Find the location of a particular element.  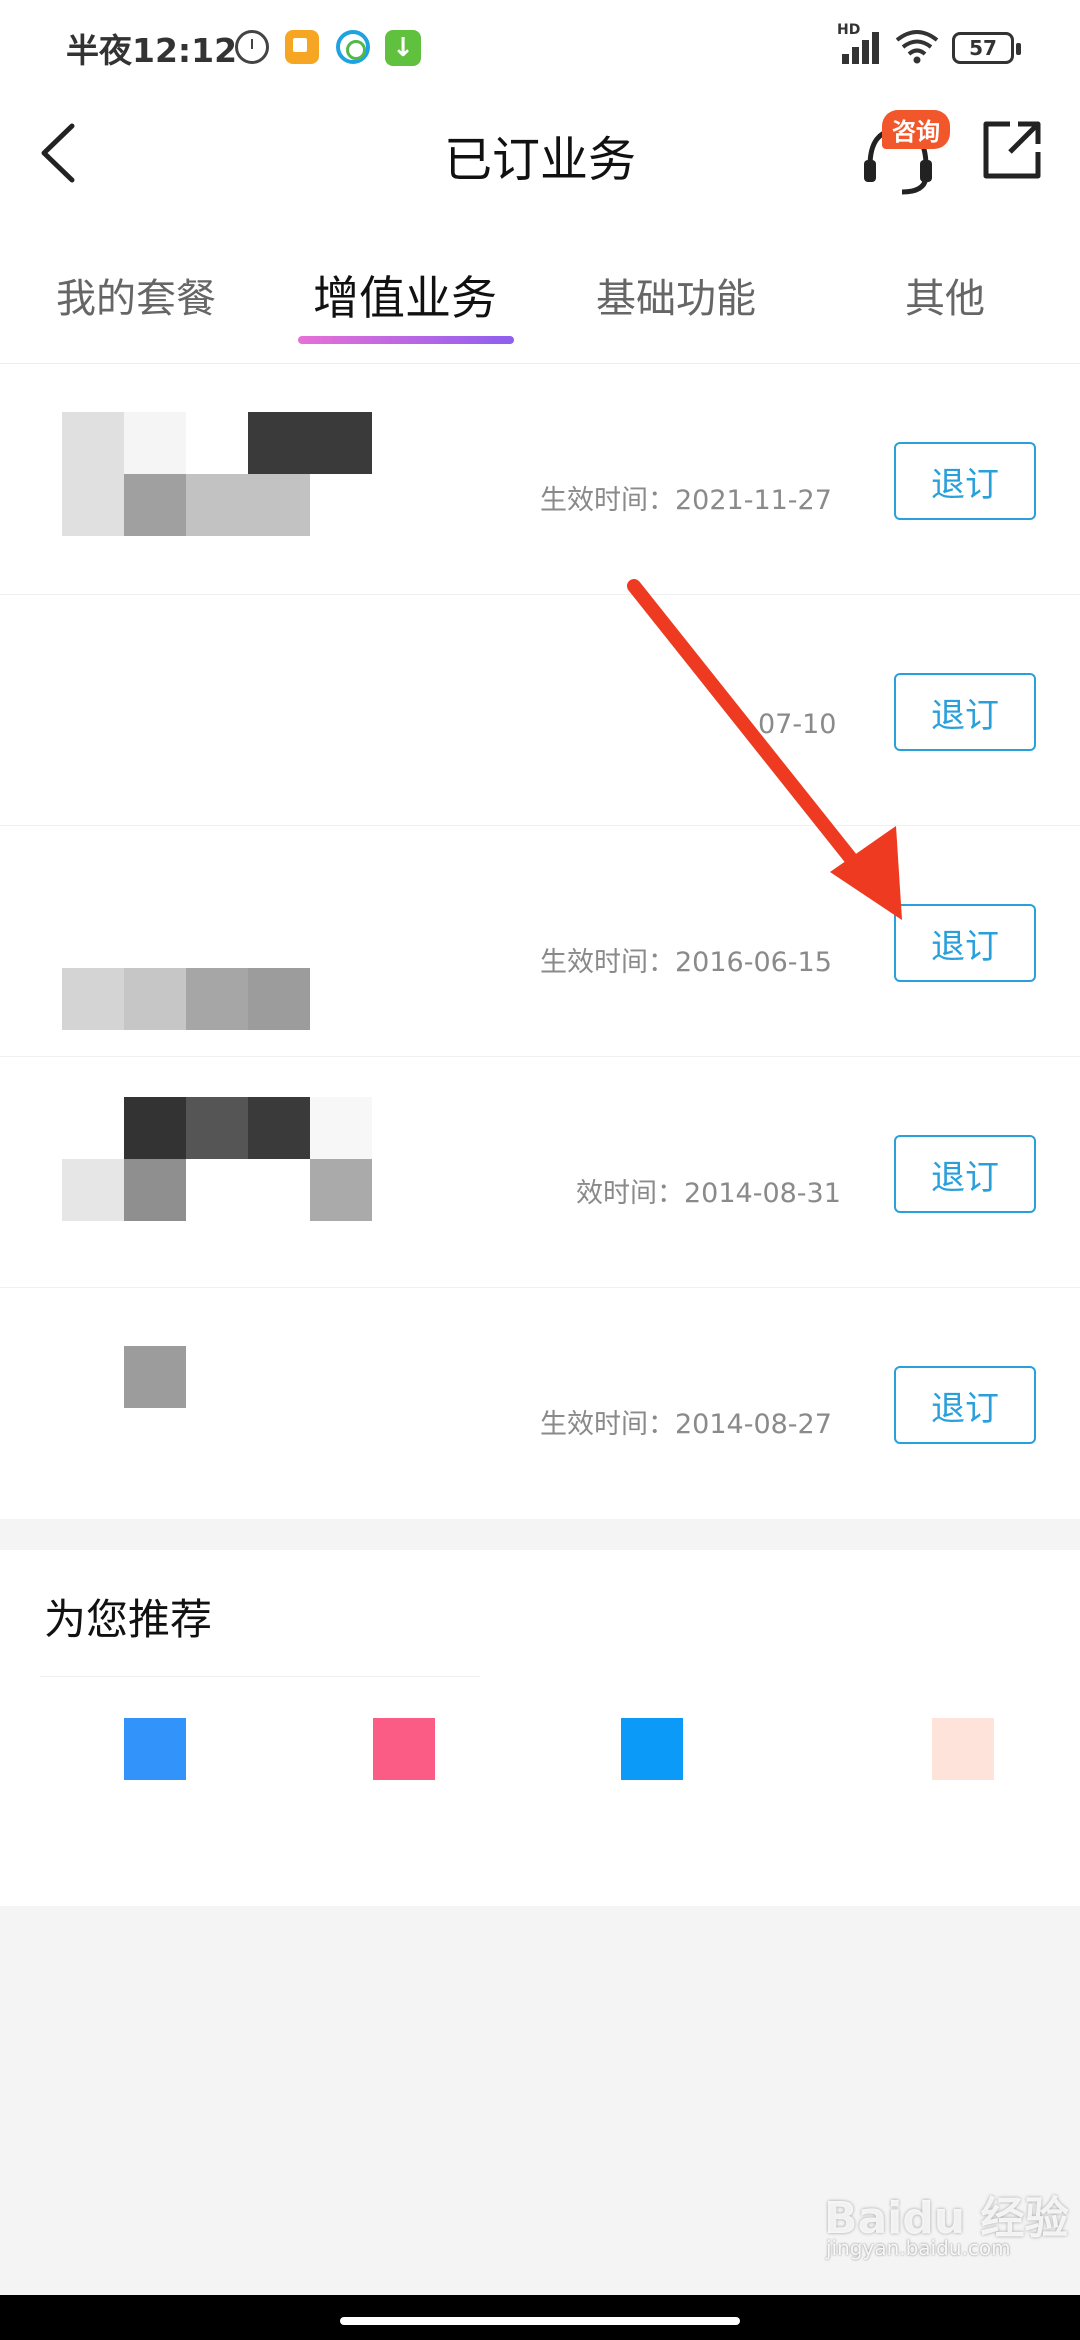

watermark-url: jingyan.baidu.com is located at coordinates (918, 2248).